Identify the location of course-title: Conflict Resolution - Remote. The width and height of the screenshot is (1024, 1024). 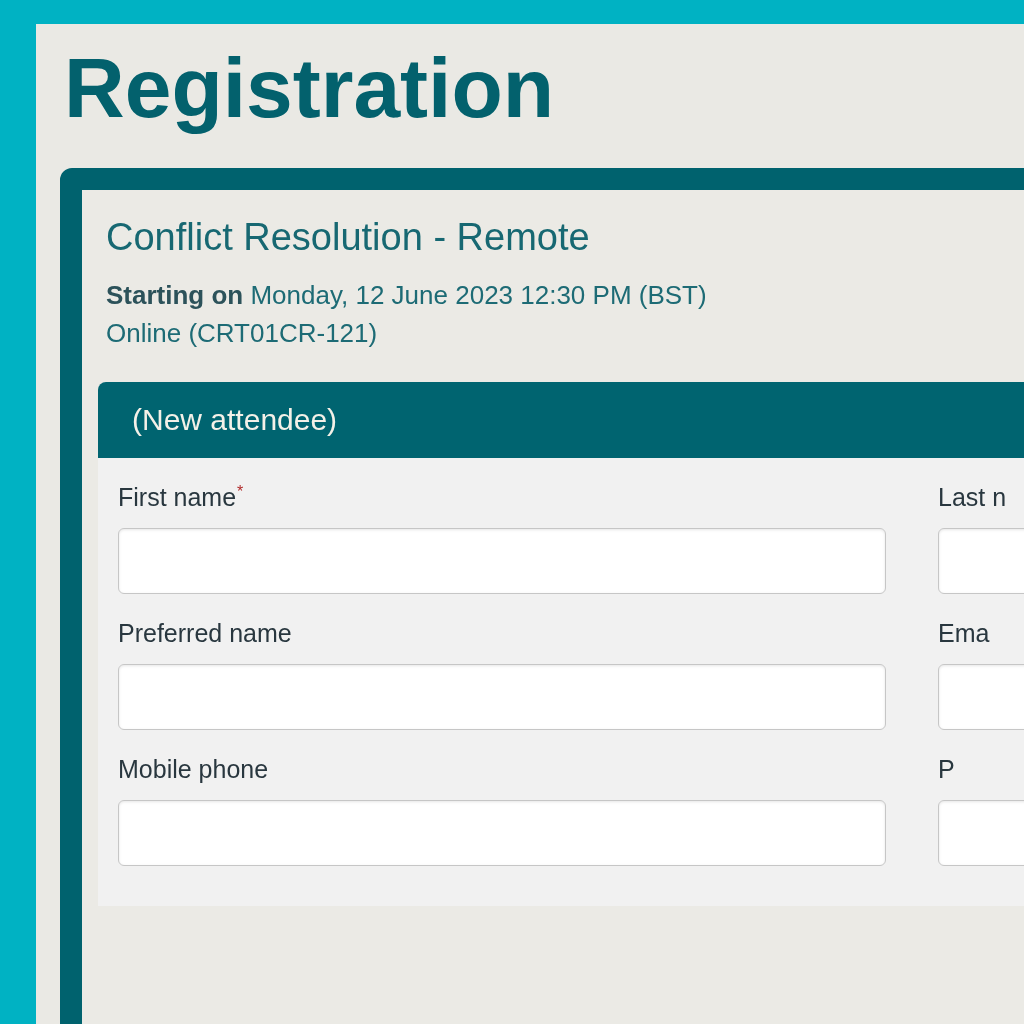
(348, 237).